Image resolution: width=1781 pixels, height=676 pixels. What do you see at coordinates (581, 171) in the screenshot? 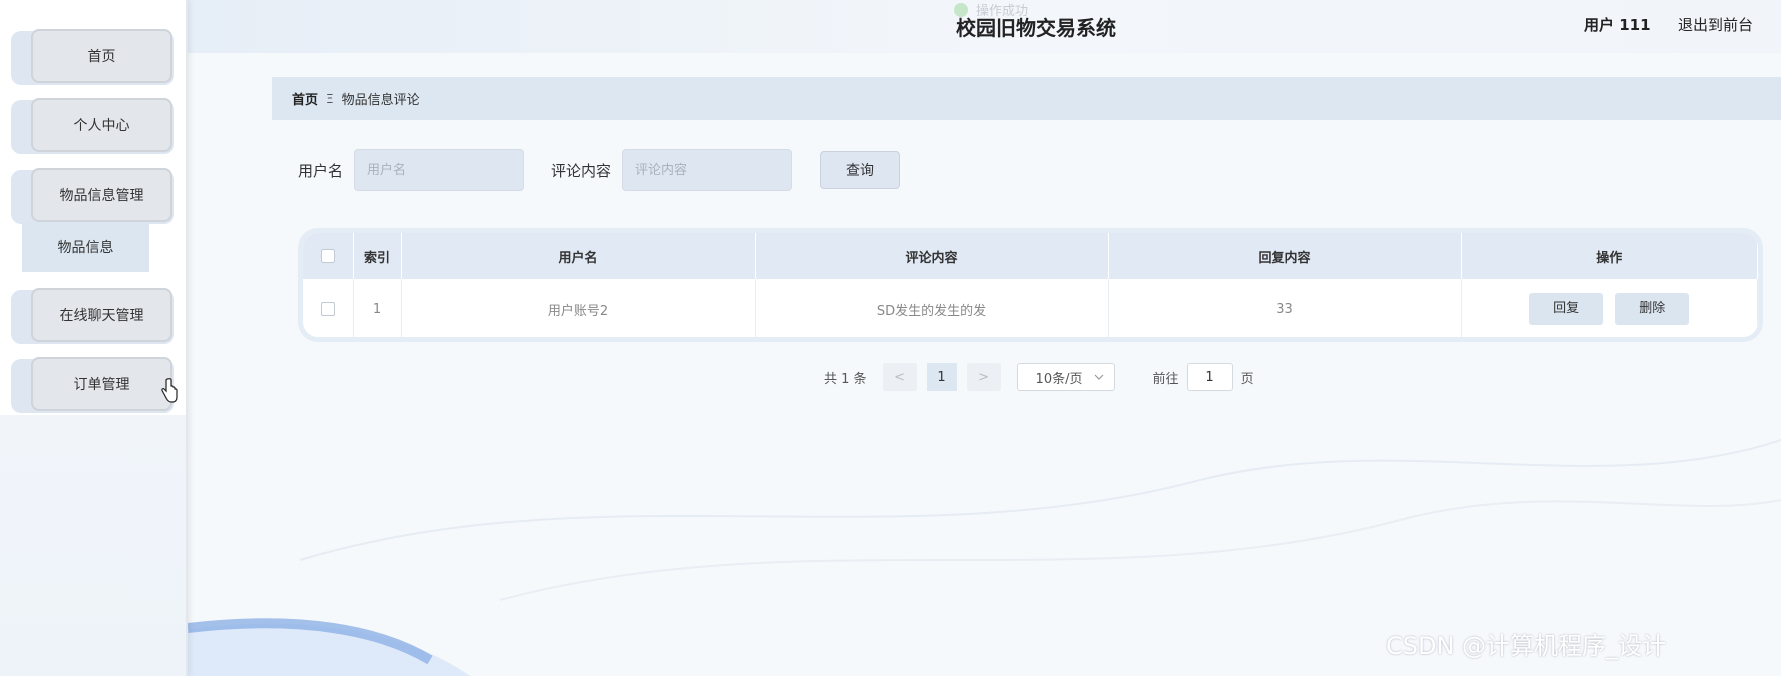
I see `comment-content-label: 评论内容` at bounding box center [581, 171].